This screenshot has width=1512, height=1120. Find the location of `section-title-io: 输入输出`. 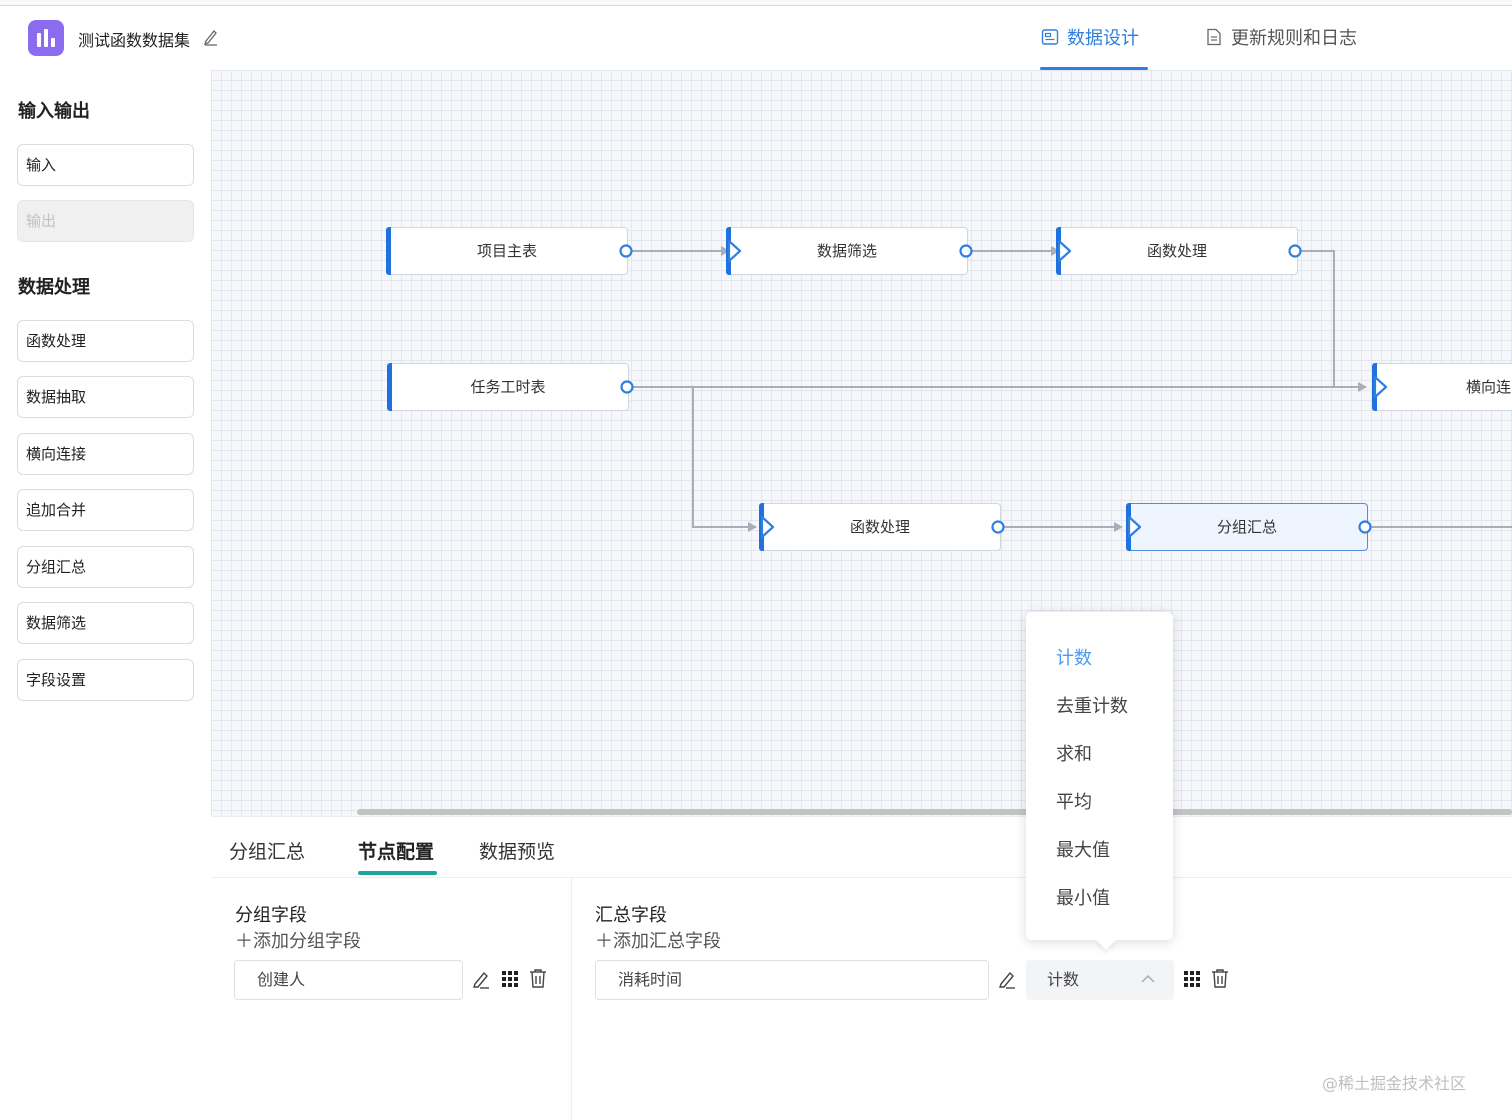

section-title-io: 输入输出 is located at coordinates (54, 111).